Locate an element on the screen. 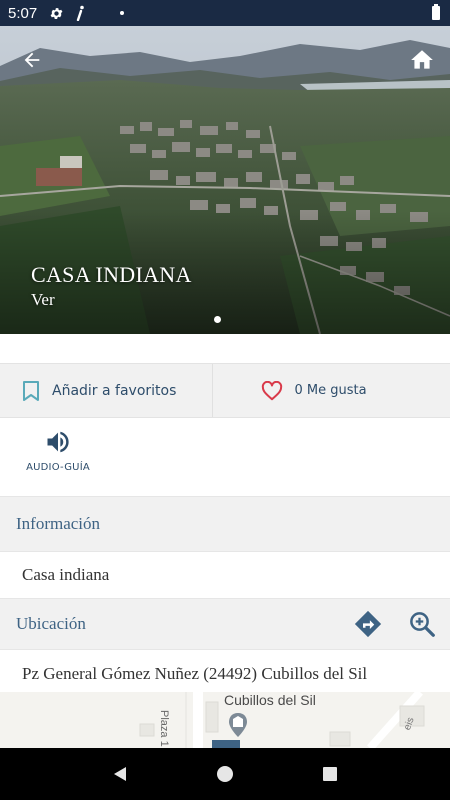 This screenshot has width=450, height=800. gear-icon is located at coordinates (56, 13).